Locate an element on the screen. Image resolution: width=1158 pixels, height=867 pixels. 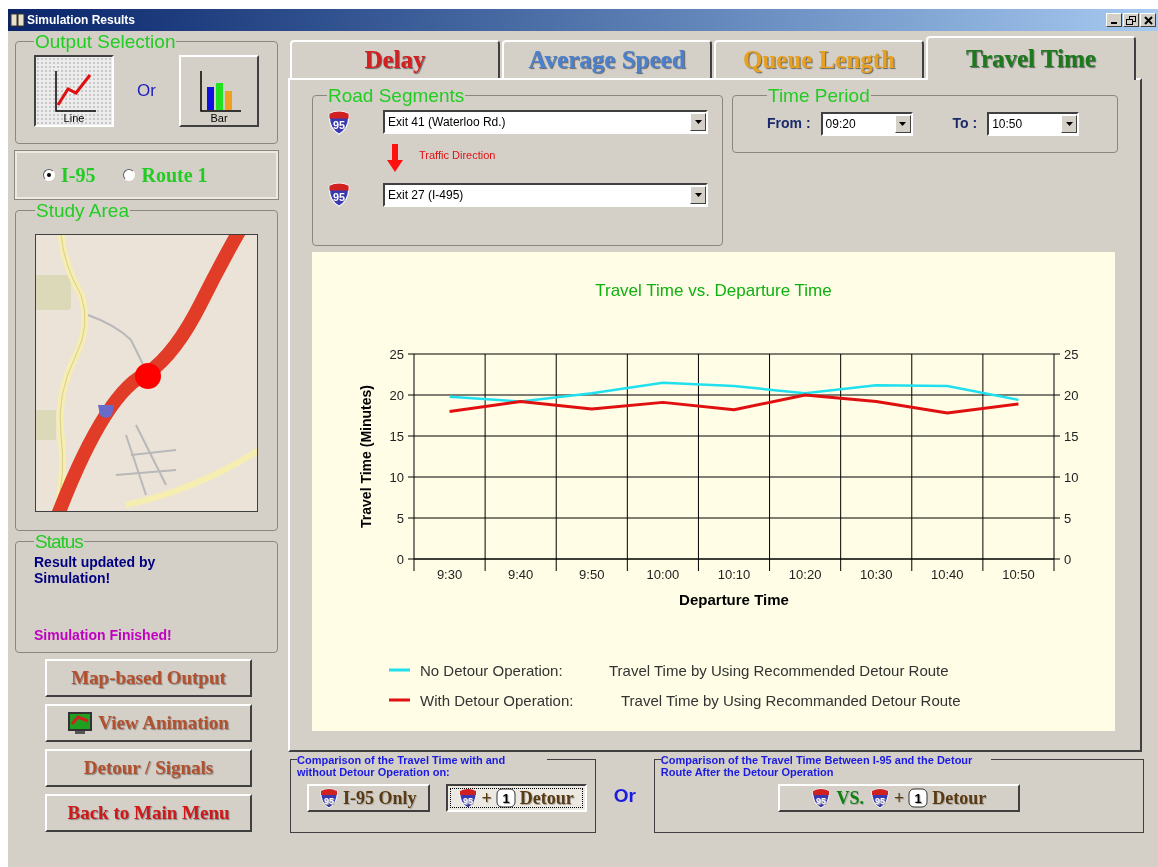
action-button: Back to Main Menu is located at coordinates (148, 813).